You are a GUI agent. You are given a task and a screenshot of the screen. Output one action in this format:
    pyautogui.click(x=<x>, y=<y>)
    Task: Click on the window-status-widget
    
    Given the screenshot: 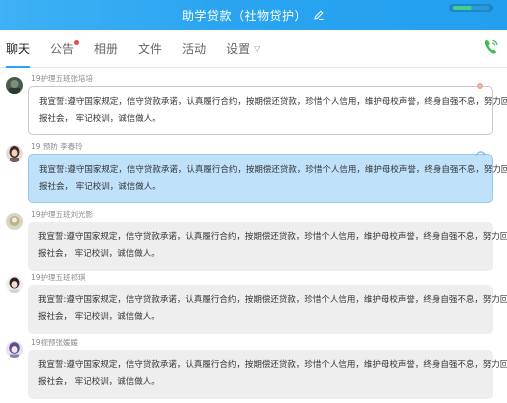 What is the action you would take?
    pyautogui.click(x=471, y=8)
    